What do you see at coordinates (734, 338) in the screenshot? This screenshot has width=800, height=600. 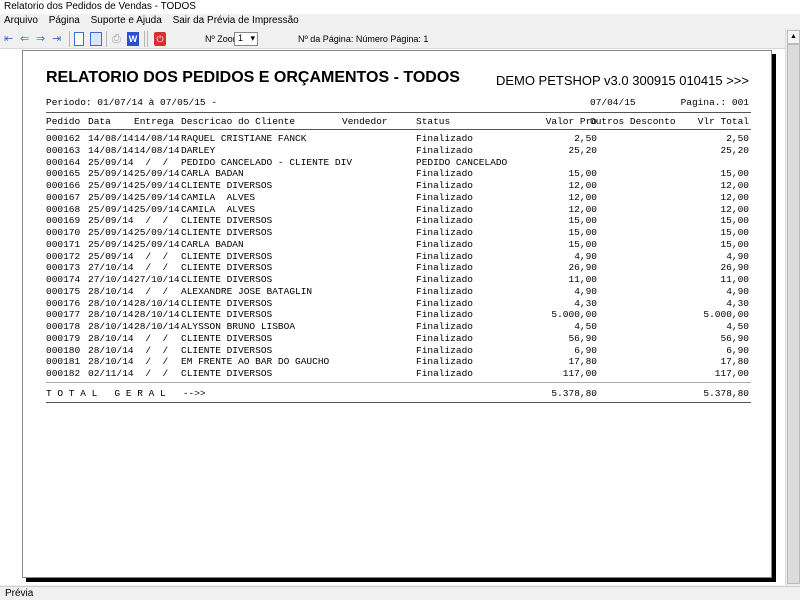 I see `cell-total: 56,90` at bounding box center [734, 338].